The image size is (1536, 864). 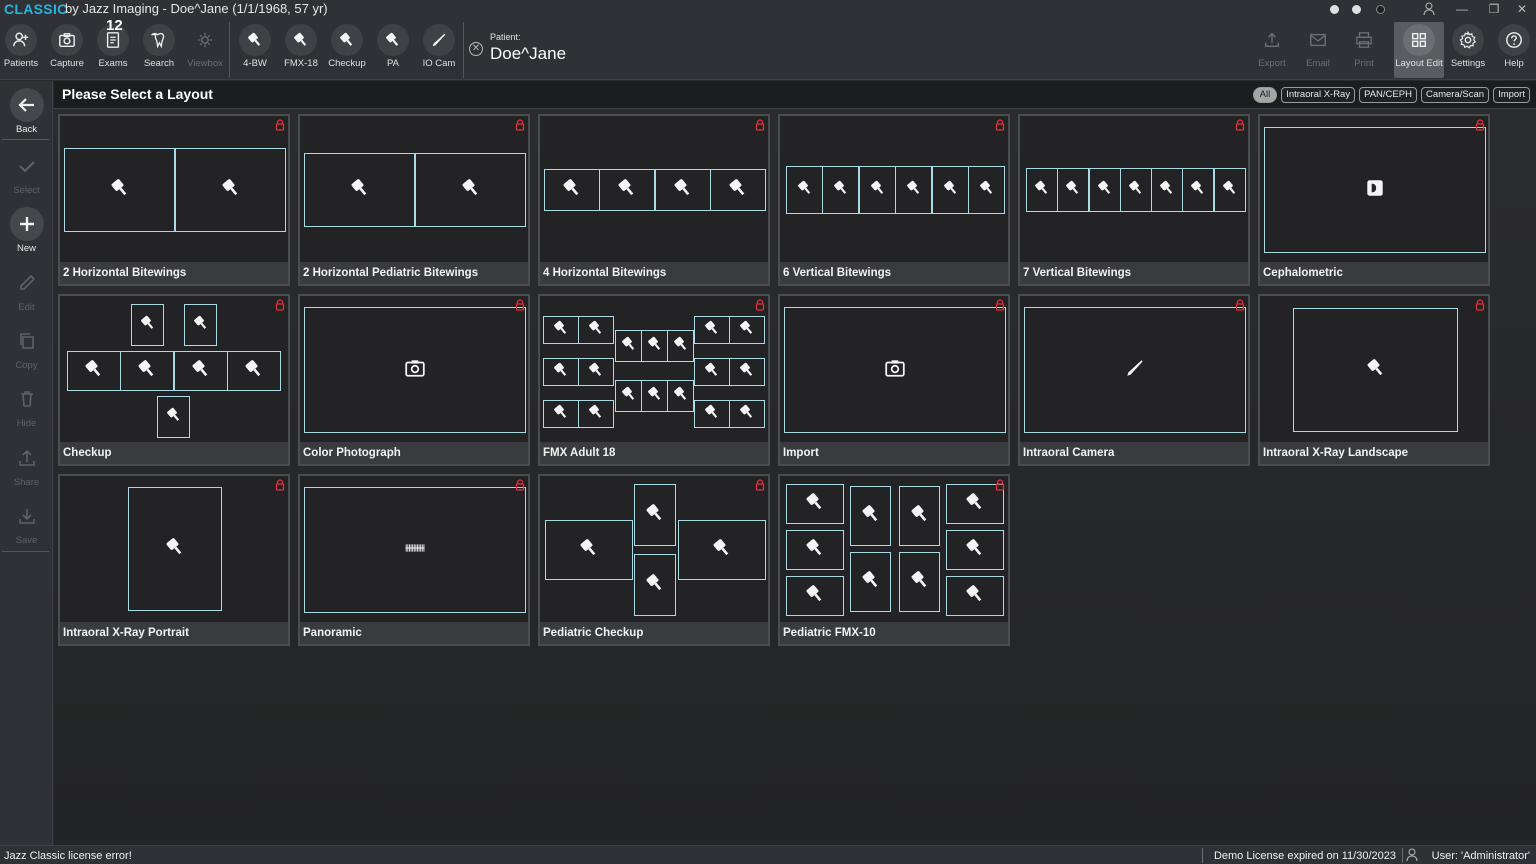 I want to click on toolbar-patients-button: Patients, so click(x=22, y=50).